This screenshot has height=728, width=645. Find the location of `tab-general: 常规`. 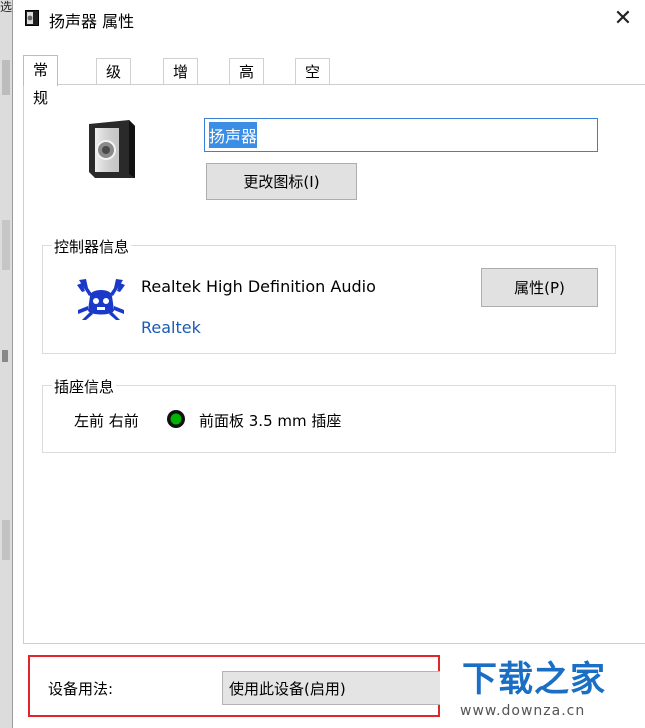

tab-general: 常规 is located at coordinates (41, 81).